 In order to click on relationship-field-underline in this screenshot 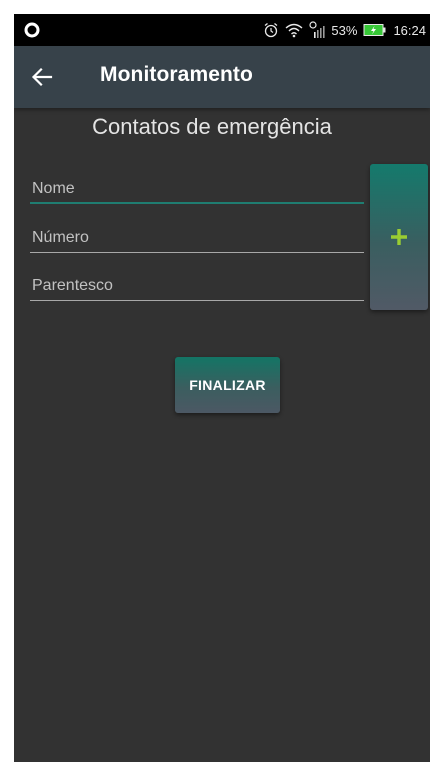, I will do `click(197, 300)`.